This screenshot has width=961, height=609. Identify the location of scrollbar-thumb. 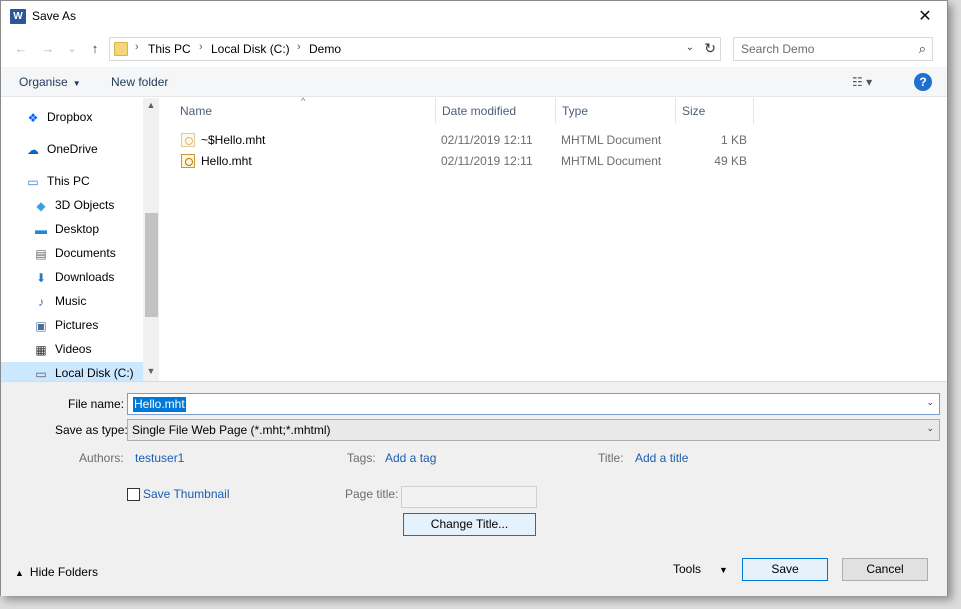
(151, 265).